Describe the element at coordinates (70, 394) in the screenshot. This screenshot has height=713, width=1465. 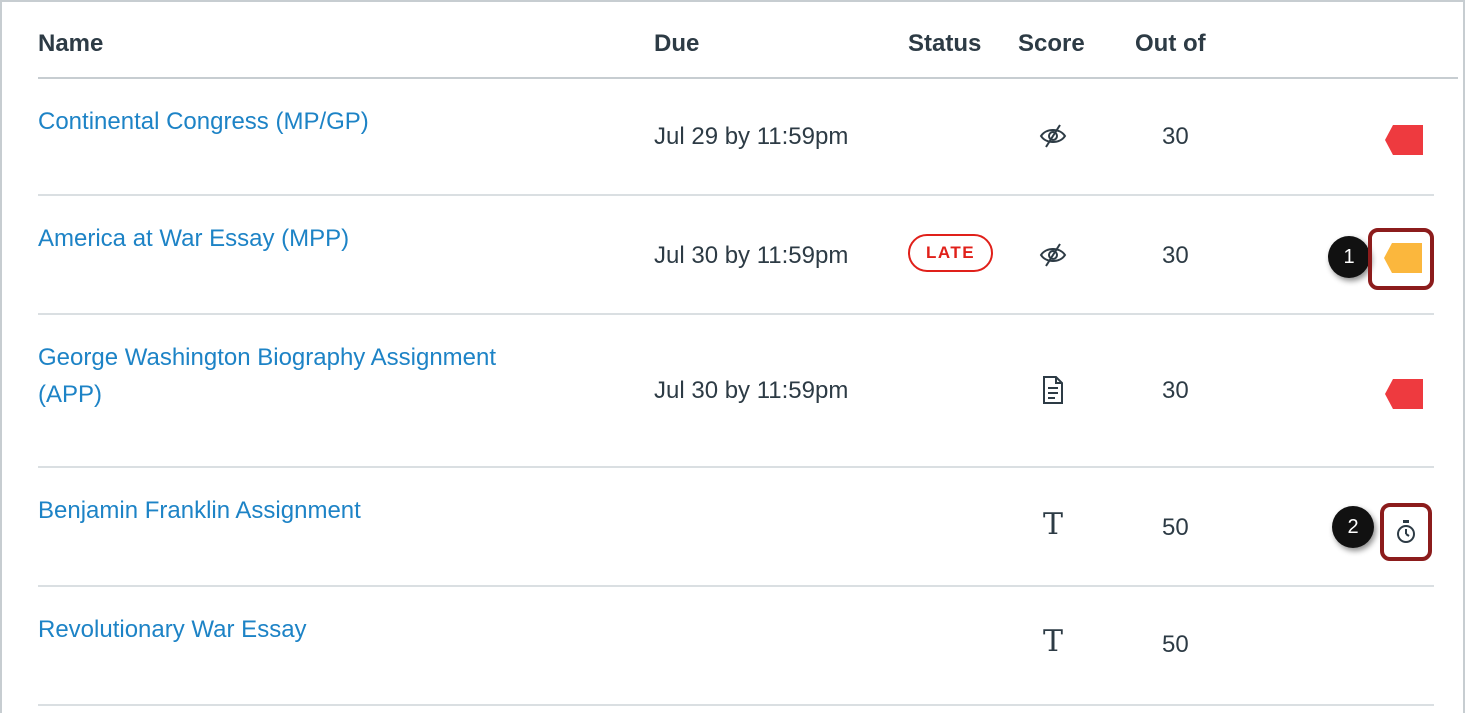
I see `assignment-link-line2: (APP)` at that location.